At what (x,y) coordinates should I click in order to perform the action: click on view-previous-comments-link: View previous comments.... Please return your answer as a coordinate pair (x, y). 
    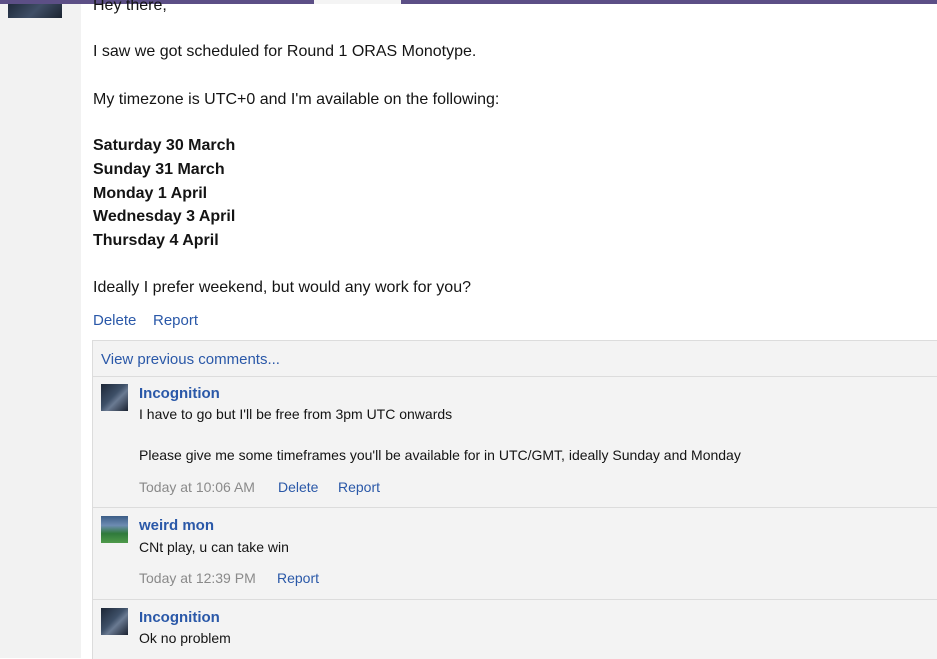
    Looking at the image, I should click on (190, 360).